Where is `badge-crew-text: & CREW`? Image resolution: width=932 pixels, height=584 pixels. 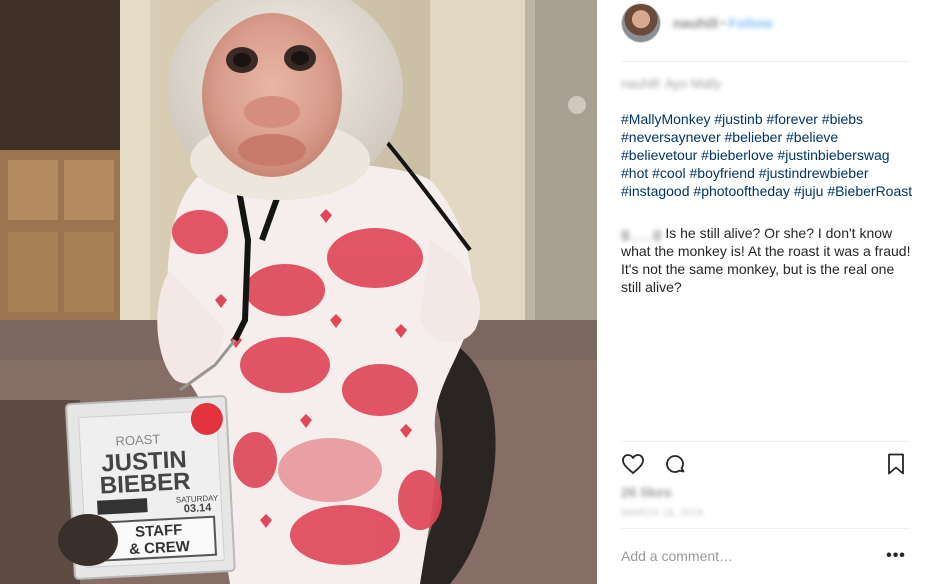 badge-crew-text: & CREW is located at coordinates (160, 548).